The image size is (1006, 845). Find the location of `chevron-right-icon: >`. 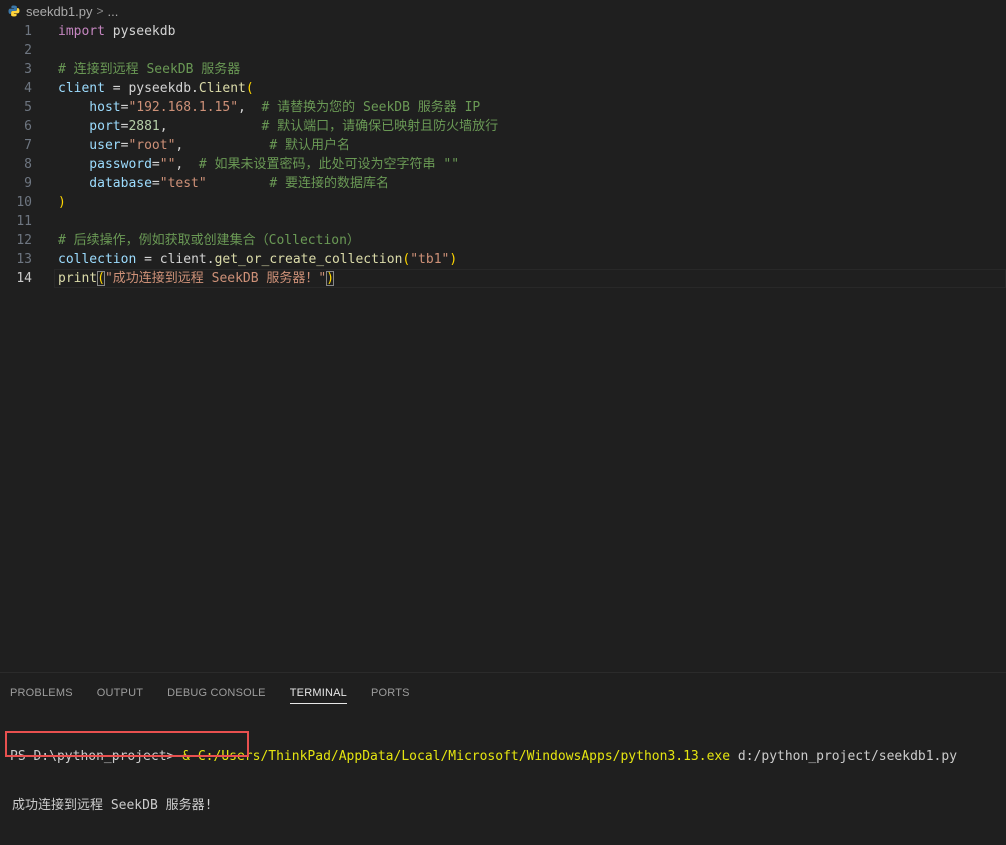

chevron-right-icon: > is located at coordinates (100, 11).